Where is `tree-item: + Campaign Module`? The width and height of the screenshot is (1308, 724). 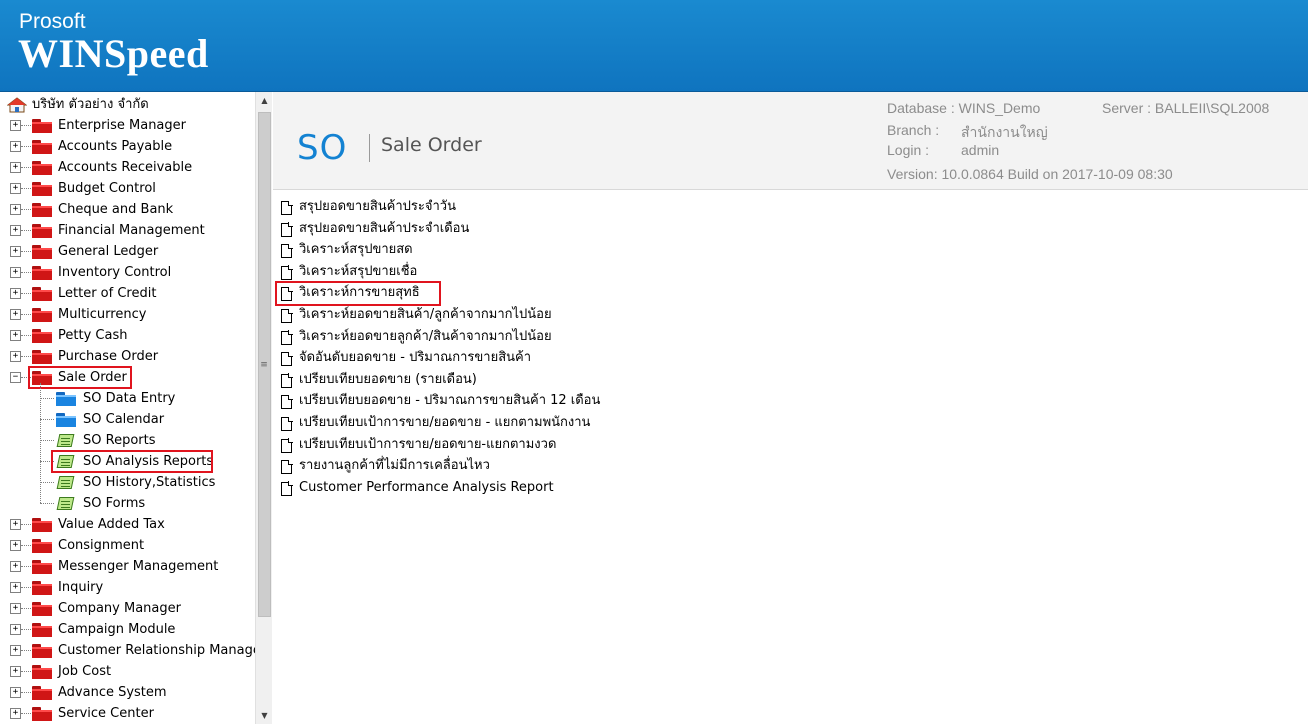
tree-item: + Campaign Module is located at coordinates (127, 629).